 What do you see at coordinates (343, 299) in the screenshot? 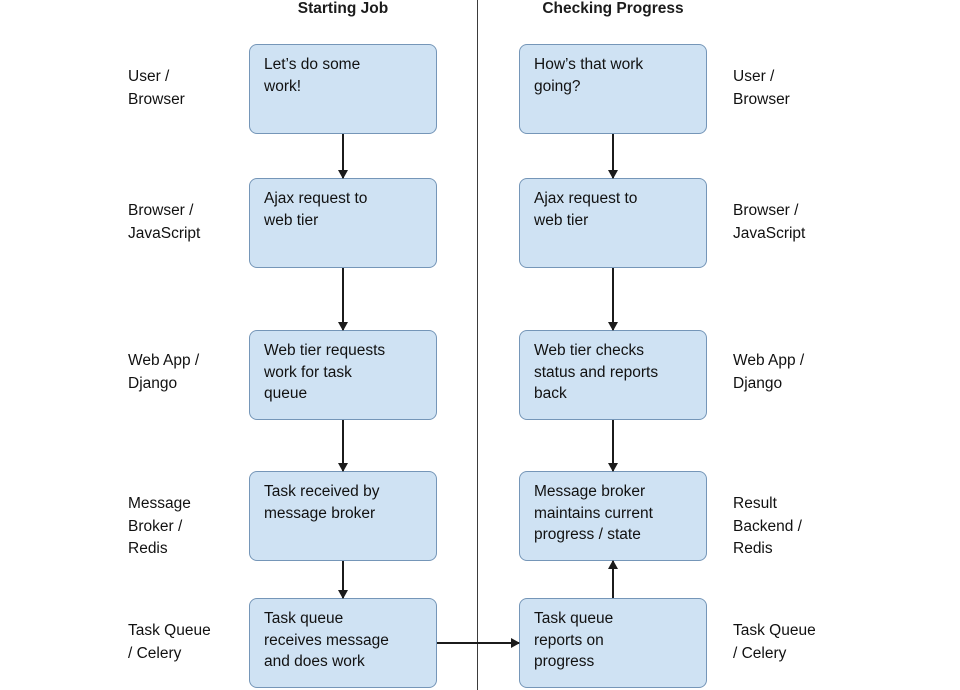
I see `arrow-left-2-down-icon` at bounding box center [343, 299].